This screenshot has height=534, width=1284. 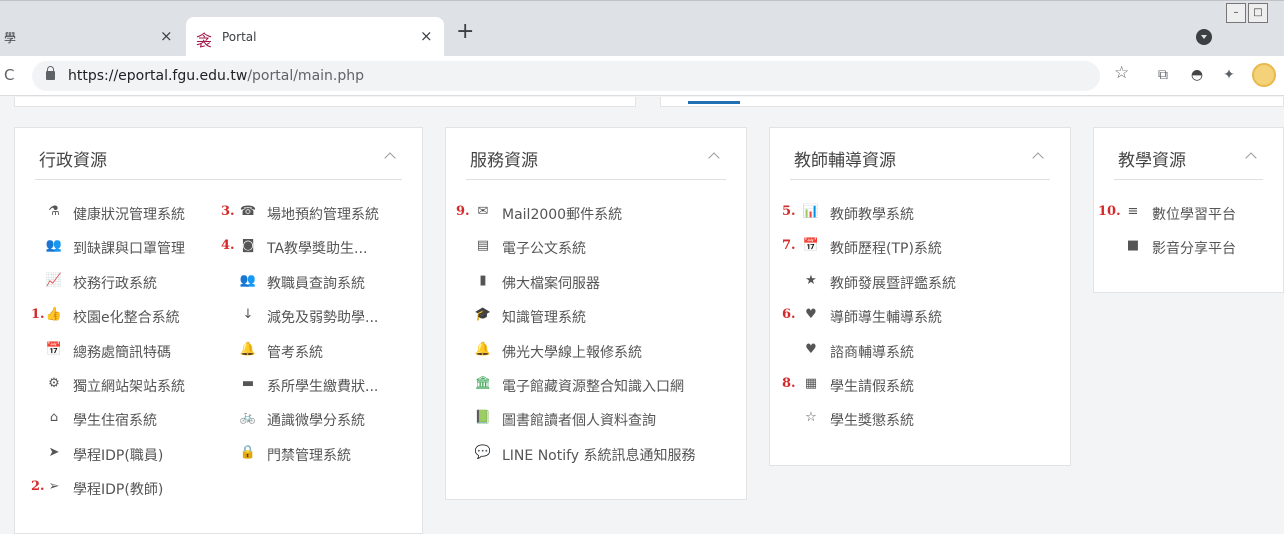 I want to click on active-tab-indicator, so click(x=714, y=102).